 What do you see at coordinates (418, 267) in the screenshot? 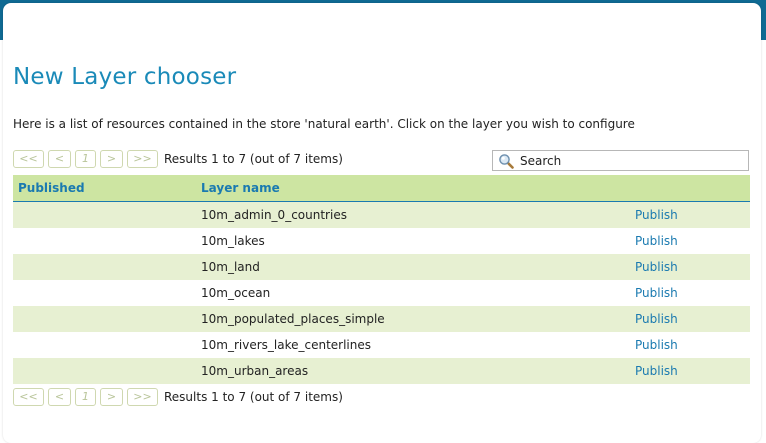
I see `layer-name-cell: 10m_land` at bounding box center [418, 267].